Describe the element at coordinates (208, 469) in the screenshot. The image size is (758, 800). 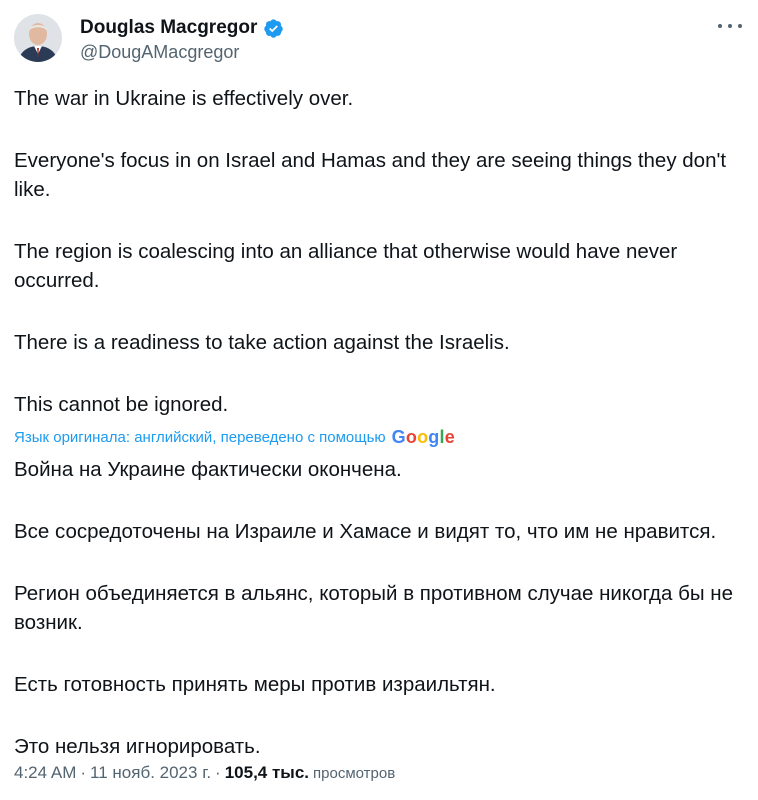
I see `translated-paragraph: Война на Украине фактически окончена.` at that location.